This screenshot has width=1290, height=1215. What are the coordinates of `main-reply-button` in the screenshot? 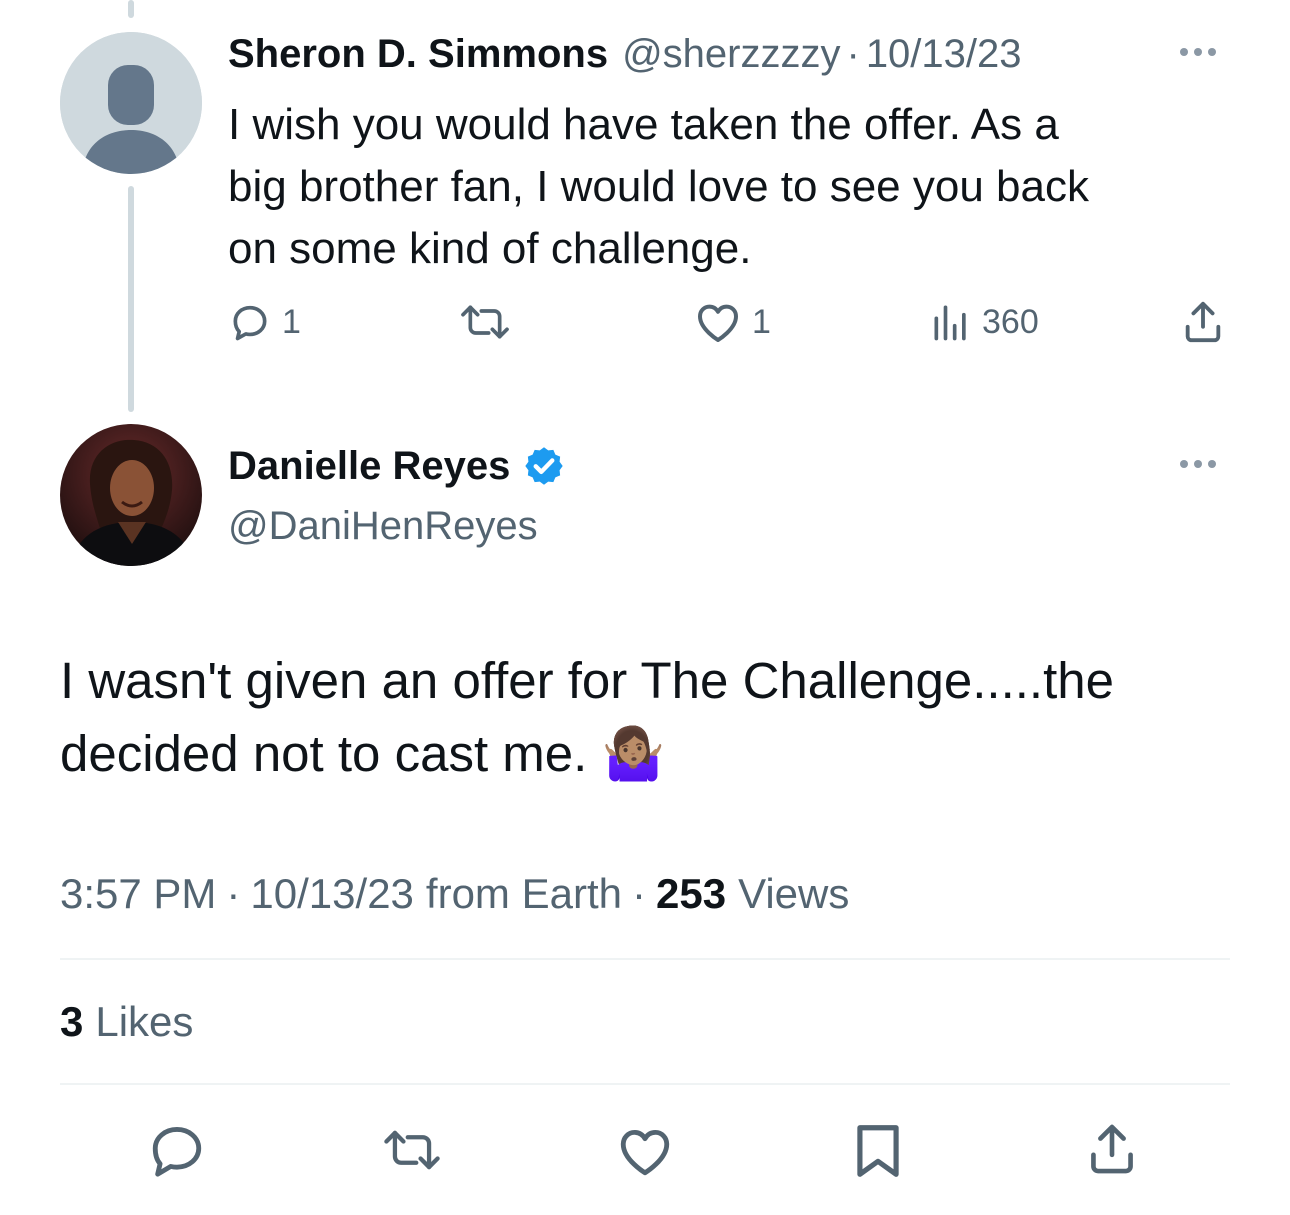 It's located at (177, 1152).